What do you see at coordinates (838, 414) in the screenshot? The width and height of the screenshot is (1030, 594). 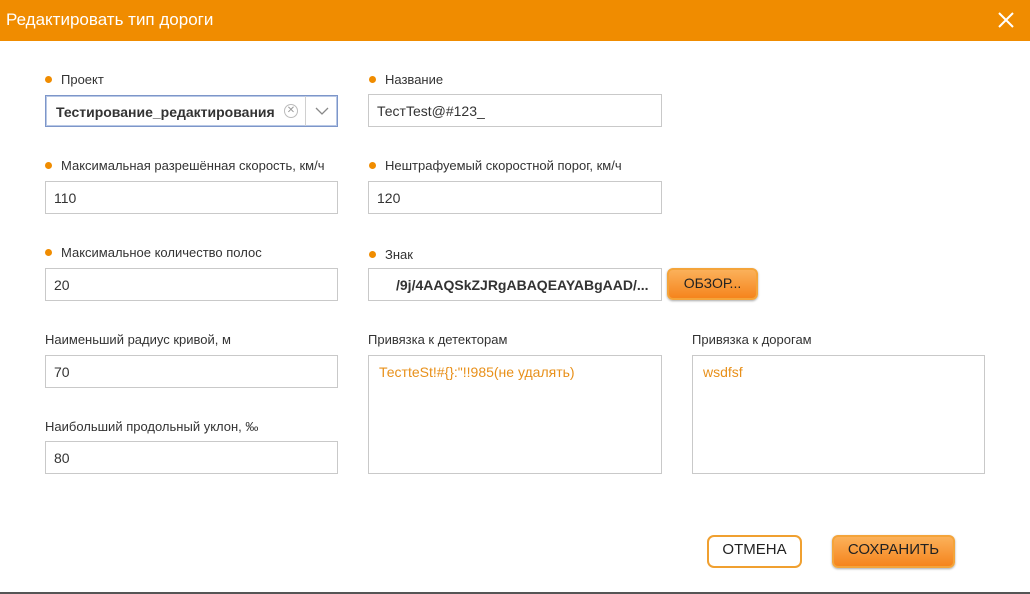 I see `roads-textarea: wsdfsf` at bounding box center [838, 414].